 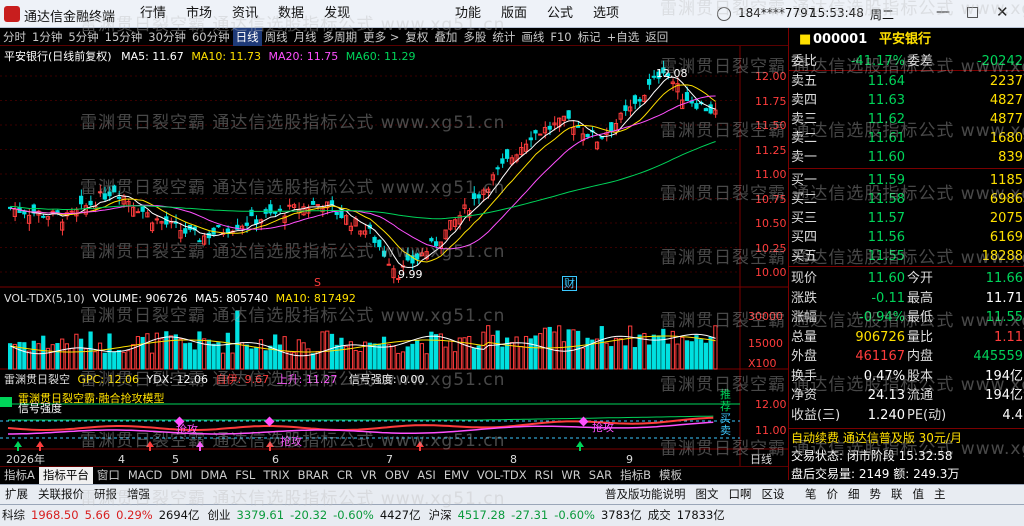 I want to click on toolbar-item: 1分钟, so click(x=47, y=37).